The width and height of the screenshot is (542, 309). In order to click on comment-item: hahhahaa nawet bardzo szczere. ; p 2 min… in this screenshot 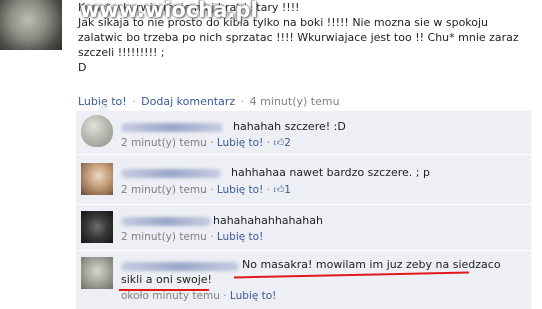, I will do `click(303, 179)`.